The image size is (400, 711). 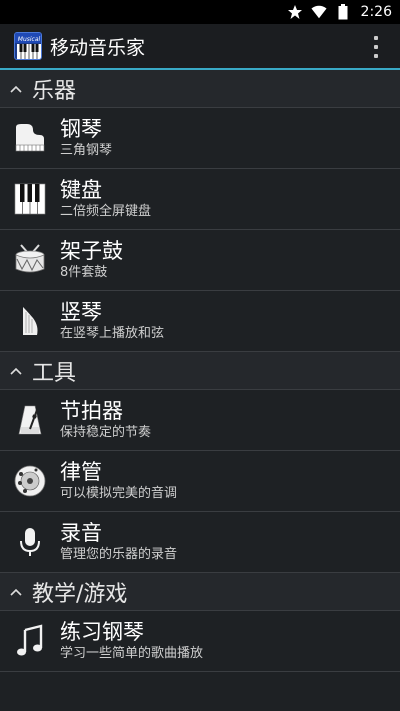 I want to click on list-item-recording: 录音 管理您的乐器的录音, so click(x=200, y=542).